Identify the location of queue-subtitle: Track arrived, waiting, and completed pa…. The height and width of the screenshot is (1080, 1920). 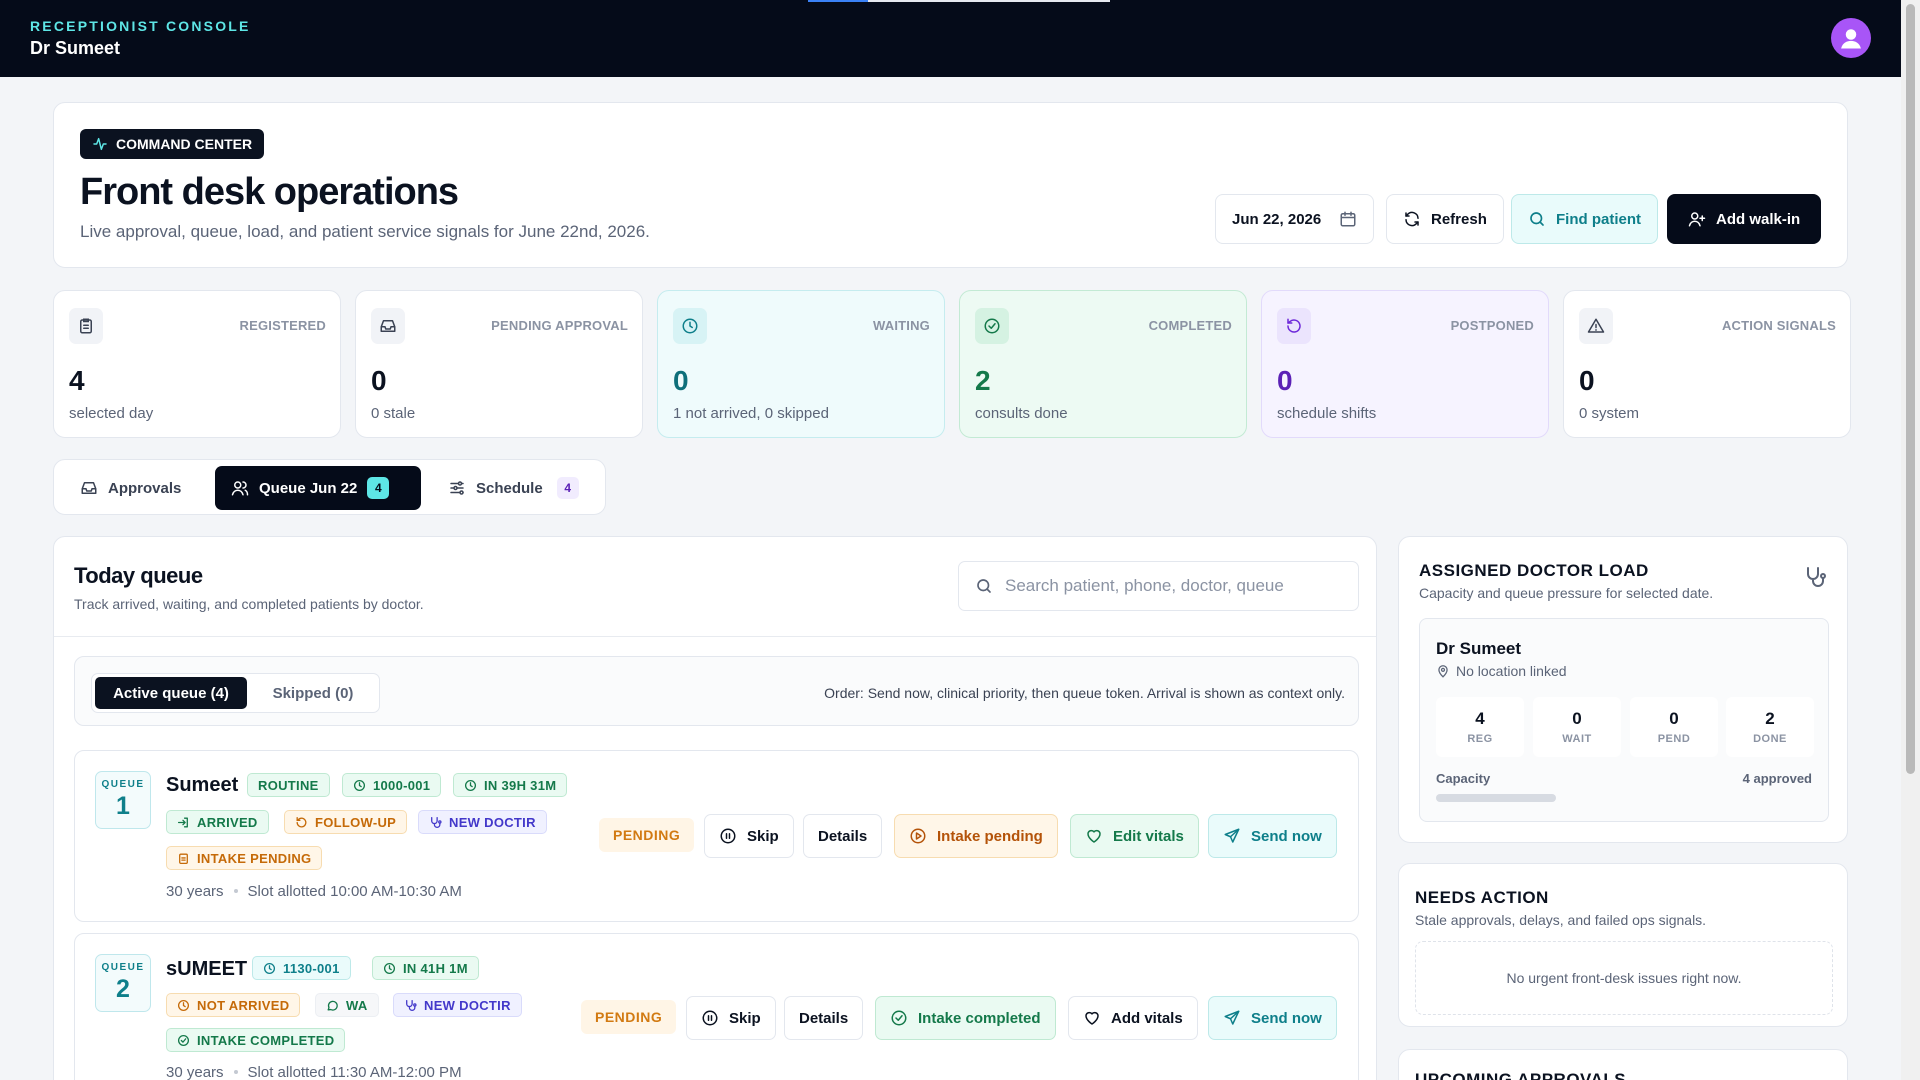
(249, 604).